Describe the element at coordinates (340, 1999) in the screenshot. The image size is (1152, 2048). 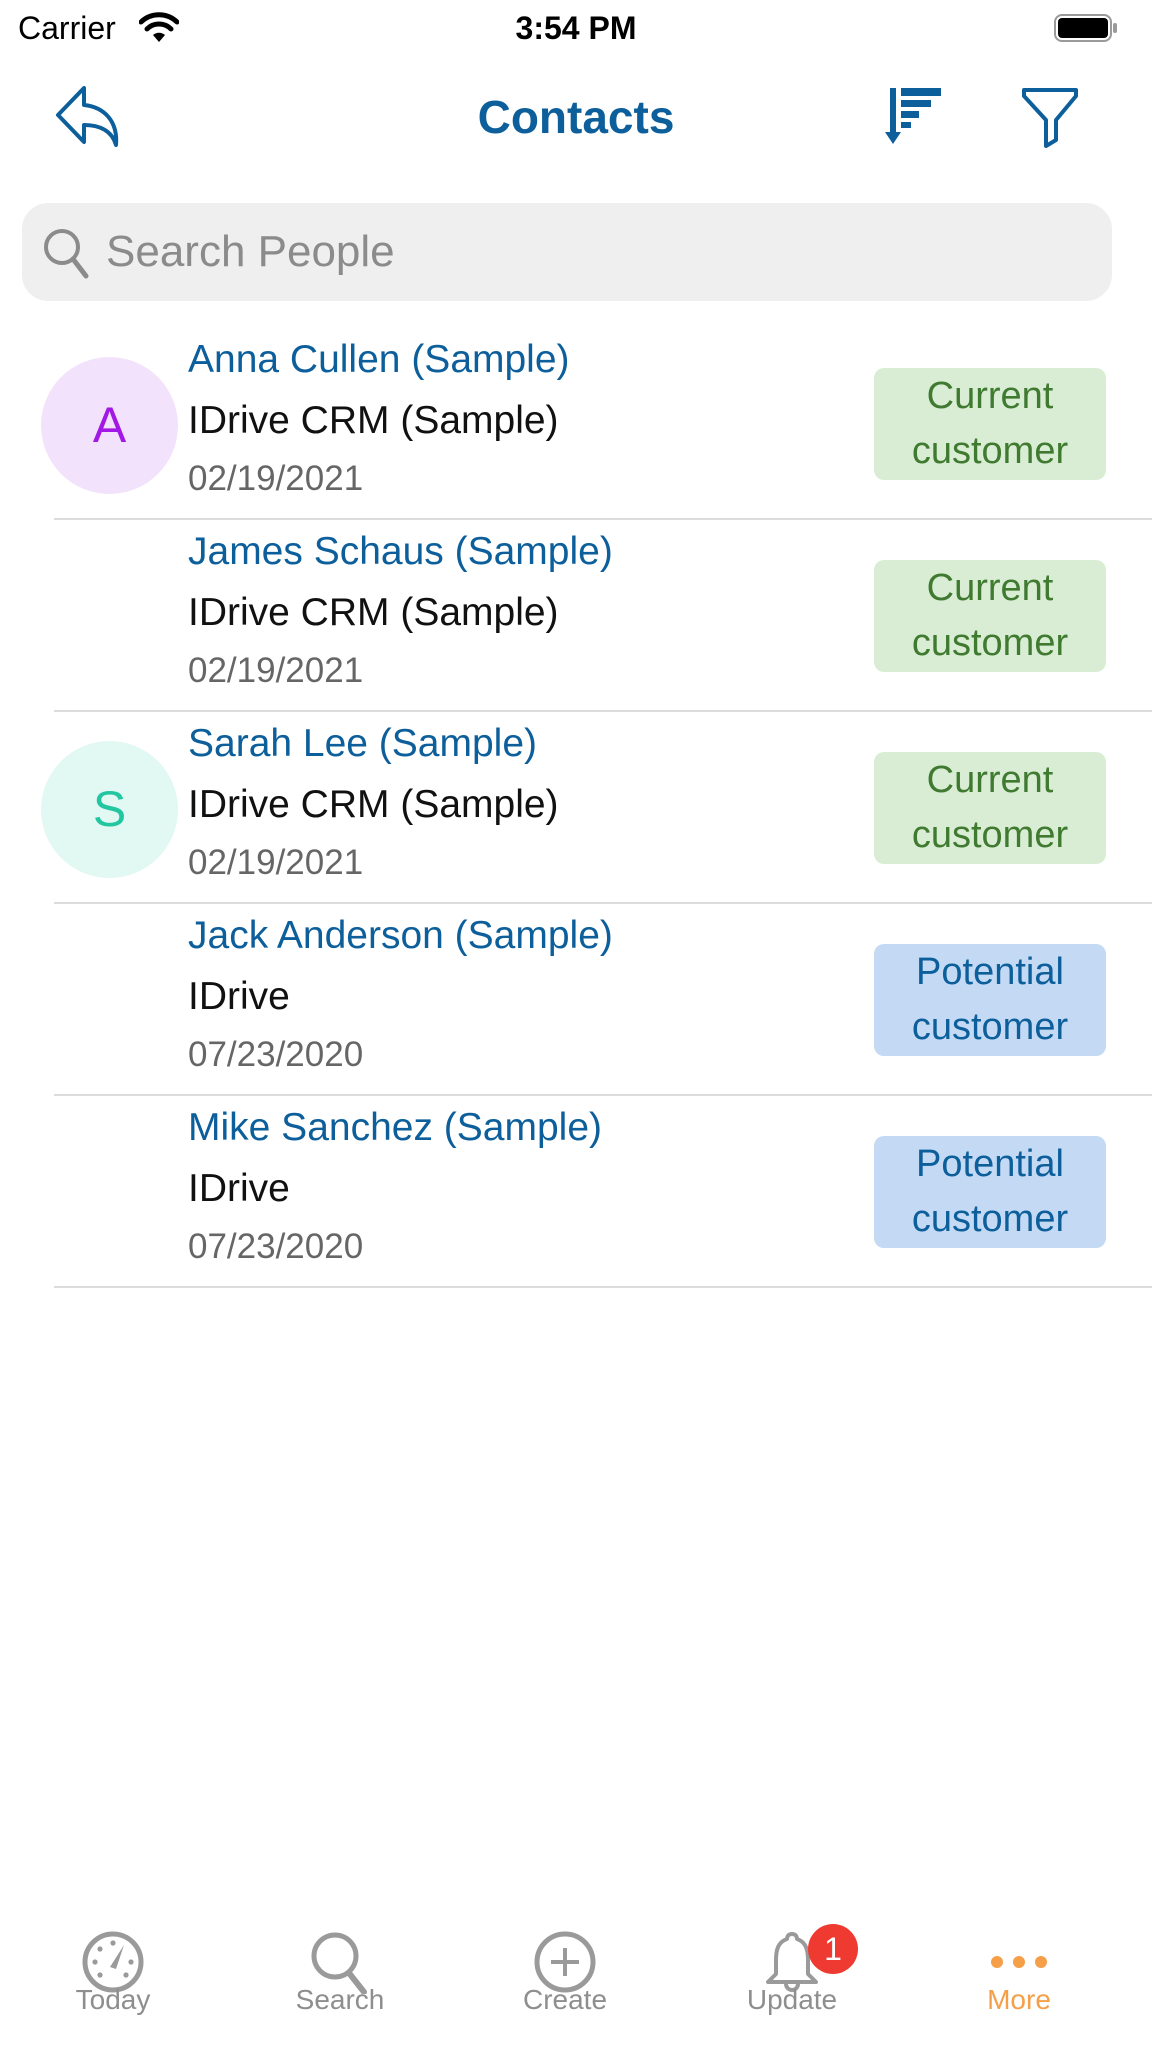
I see `tab-label: Search` at that location.